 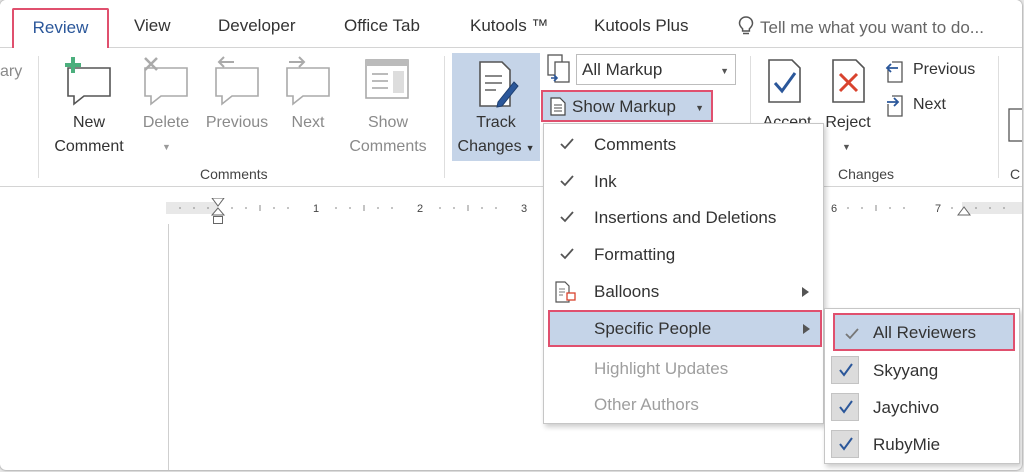 What do you see at coordinates (388, 146) in the screenshot?
I see `show-comments-label-2: Comments` at bounding box center [388, 146].